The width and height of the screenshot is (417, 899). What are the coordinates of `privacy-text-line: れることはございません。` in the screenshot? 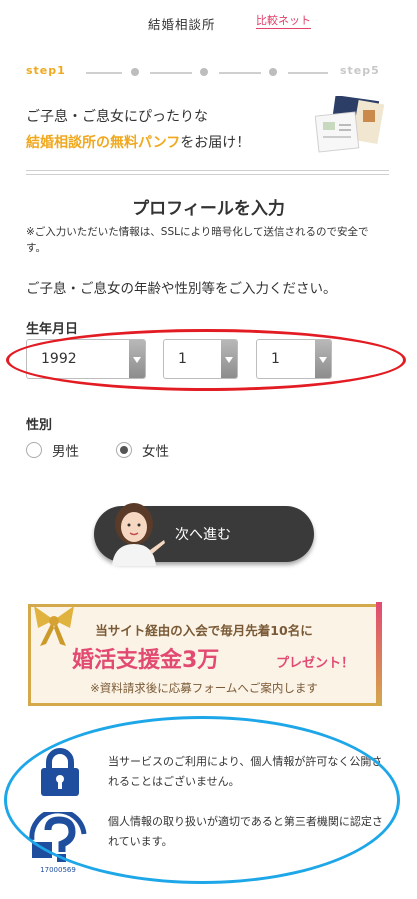 It's located at (174, 781).